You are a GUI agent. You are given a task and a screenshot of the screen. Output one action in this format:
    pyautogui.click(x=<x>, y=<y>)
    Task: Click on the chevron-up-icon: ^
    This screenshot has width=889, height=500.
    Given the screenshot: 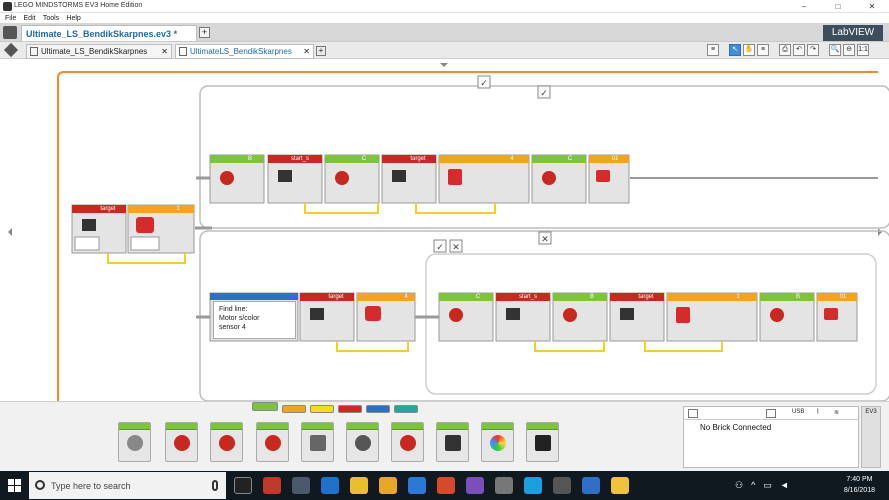 What is the action you would take?
    pyautogui.click(x=753, y=485)
    